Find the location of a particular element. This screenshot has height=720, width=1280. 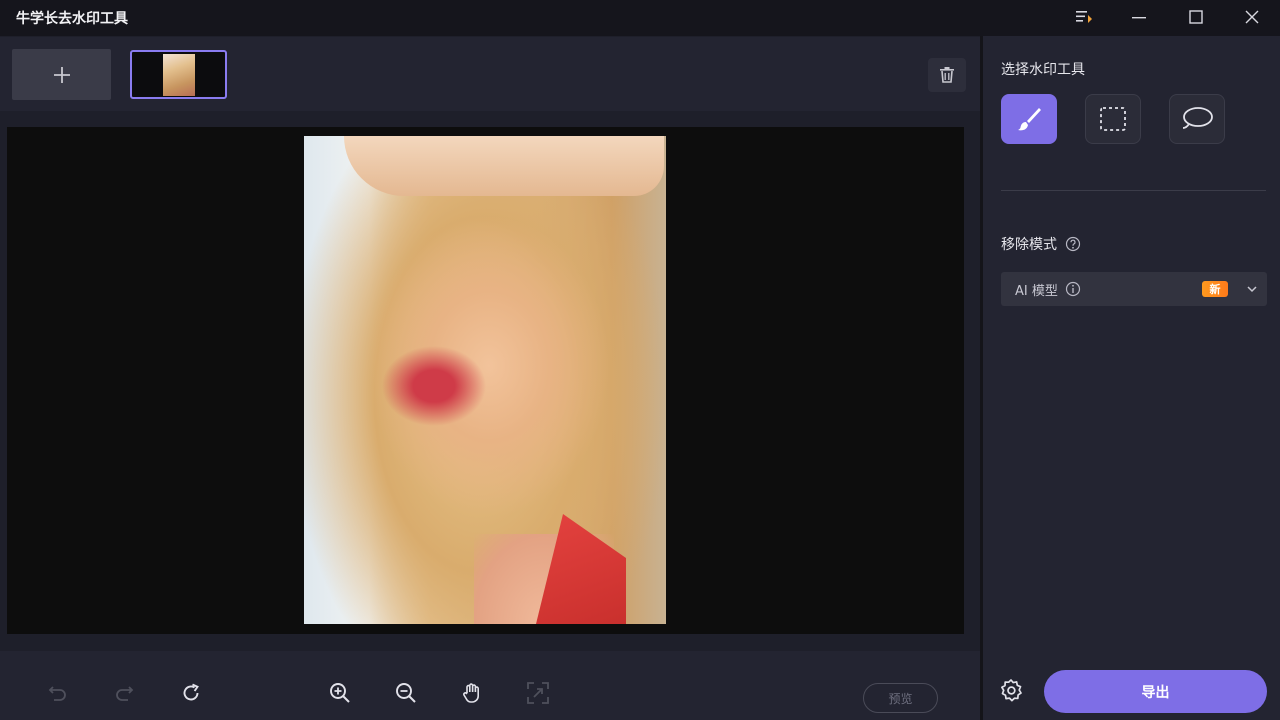

brush-tool-icon is located at coordinates (1029, 119).